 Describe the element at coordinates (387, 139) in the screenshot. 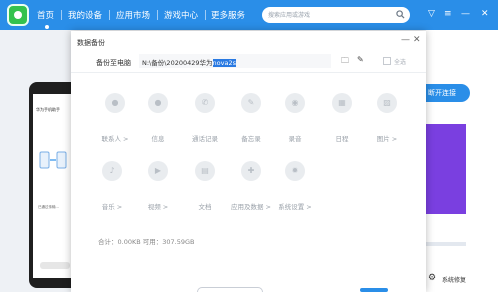

I see `category-label: 图片 >` at that location.